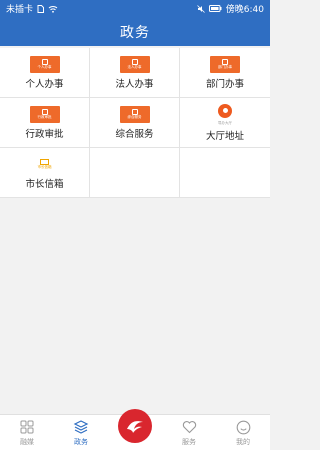 The height and width of the screenshot is (450, 320). What do you see at coordinates (134, 64) in the screenshot?
I see `briefcase-icon: 法人办事` at bounding box center [134, 64].